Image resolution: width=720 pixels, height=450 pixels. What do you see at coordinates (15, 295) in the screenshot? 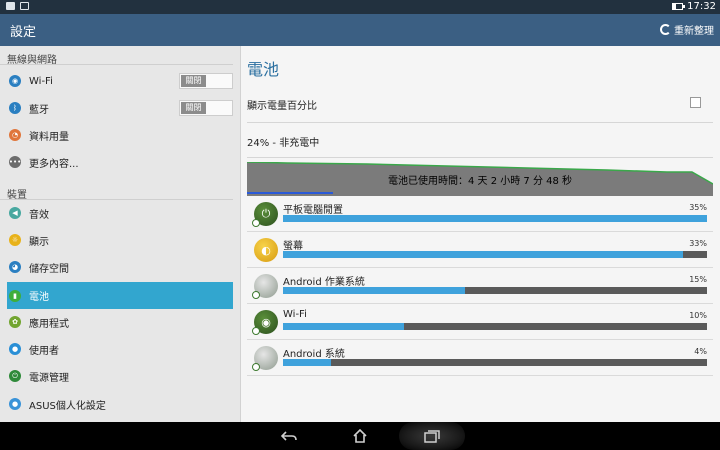
I see `battery-icon: ▮` at bounding box center [15, 295].